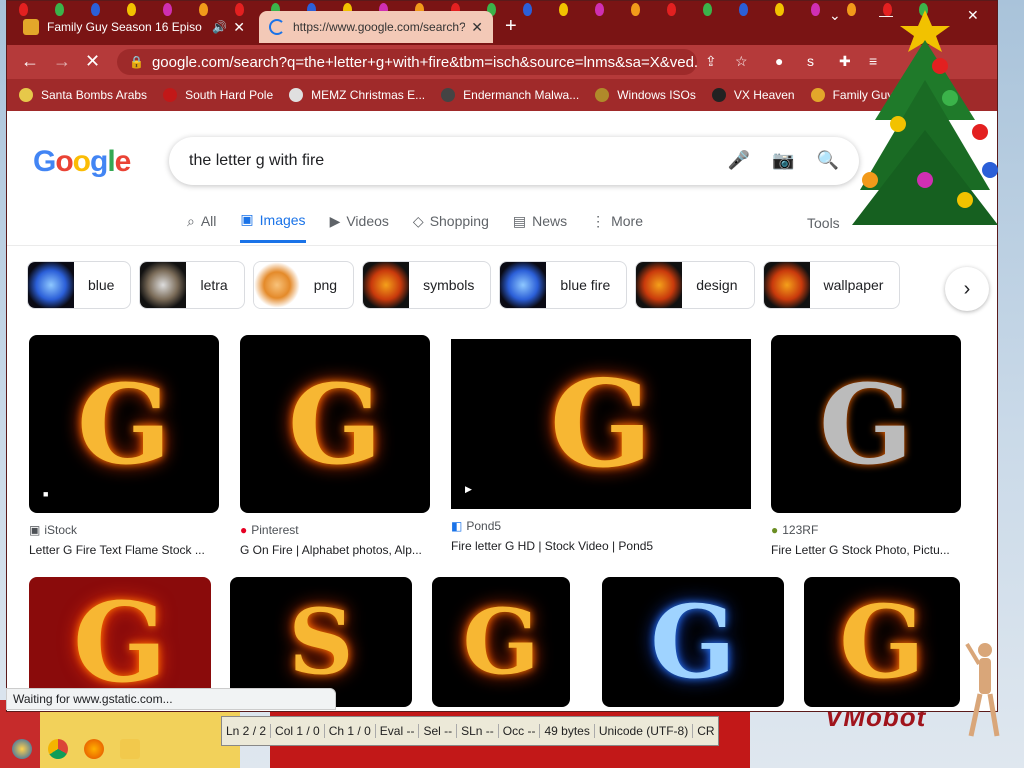 The width and height of the screenshot is (1024, 768). Describe the element at coordinates (831, 285) in the screenshot. I see `chip-wallpaper: wallpaper` at that location.